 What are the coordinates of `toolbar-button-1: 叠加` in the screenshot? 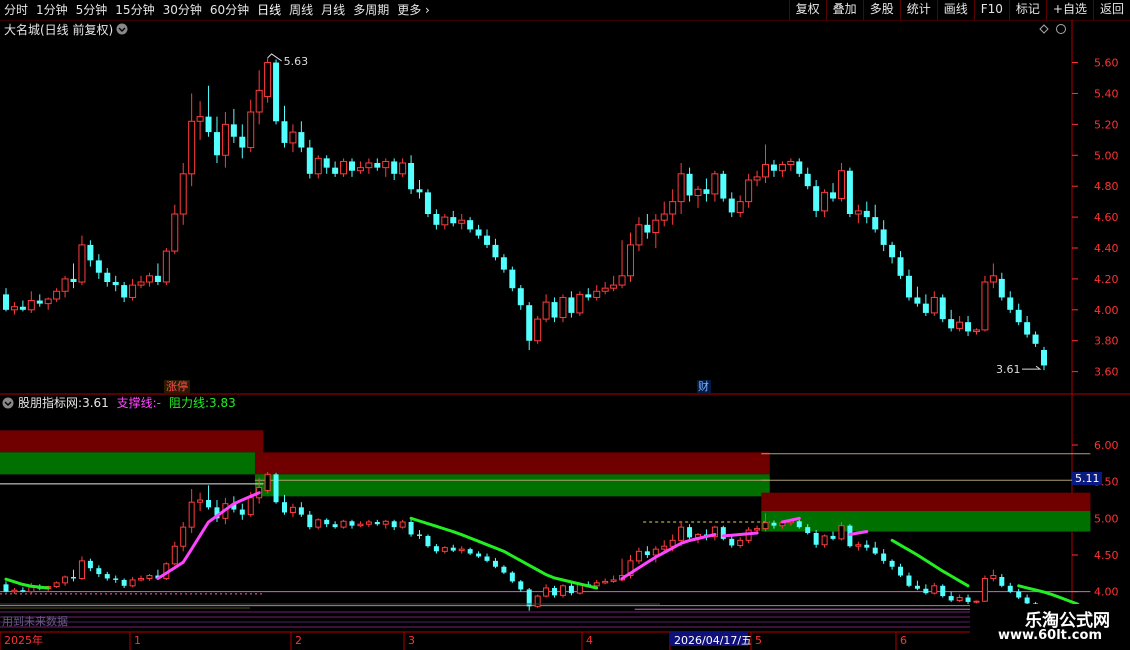 It's located at (844, 10).